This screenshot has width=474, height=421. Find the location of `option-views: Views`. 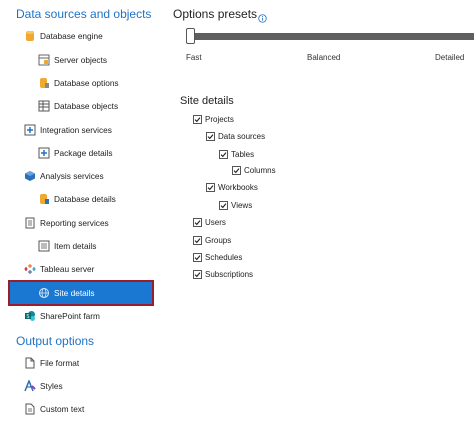

option-views: Views is located at coordinates (235, 205).